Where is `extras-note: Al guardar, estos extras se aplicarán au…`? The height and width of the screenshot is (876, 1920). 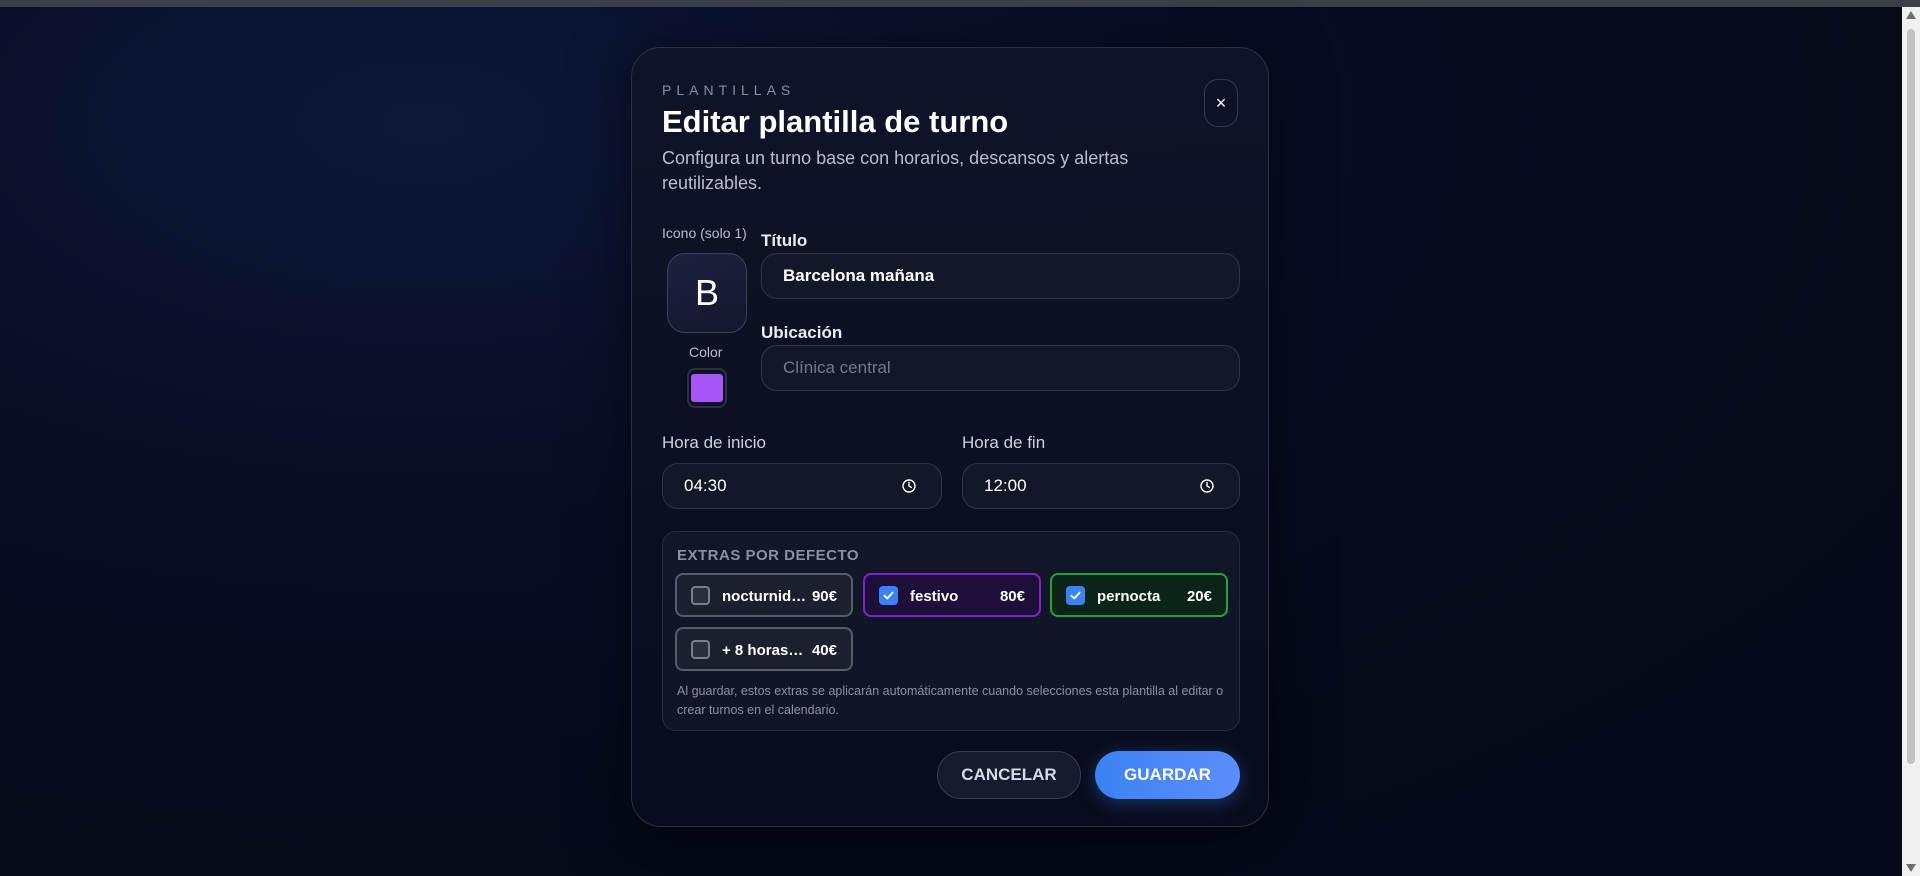
extras-note: Al guardar, estos extras se aplicarán au… is located at coordinates (950, 700).